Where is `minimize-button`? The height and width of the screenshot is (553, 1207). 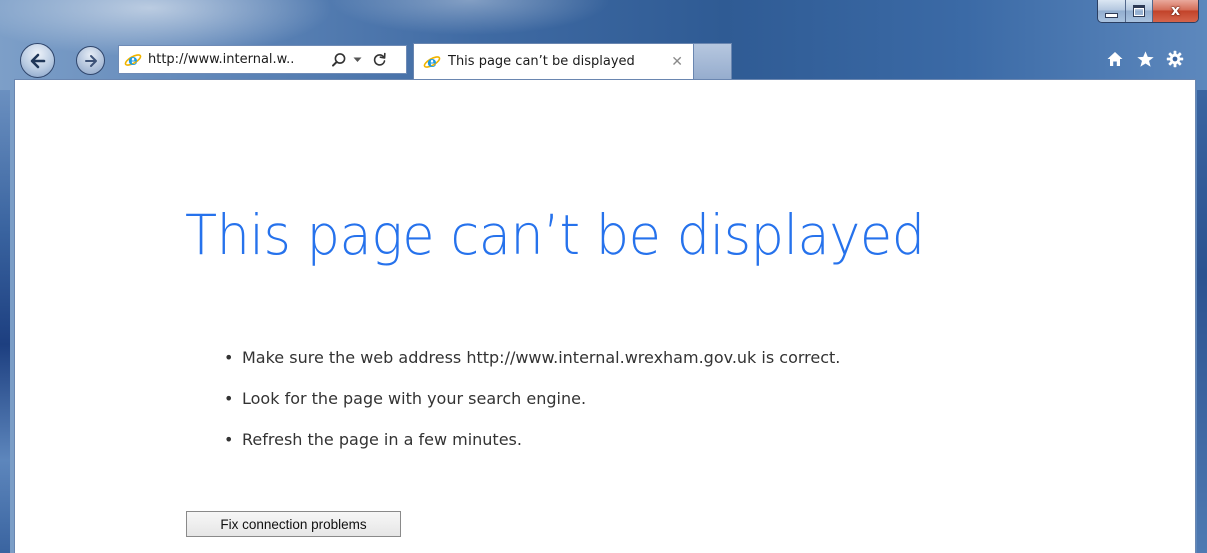 minimize-button is located at coordinates (1111, 11).